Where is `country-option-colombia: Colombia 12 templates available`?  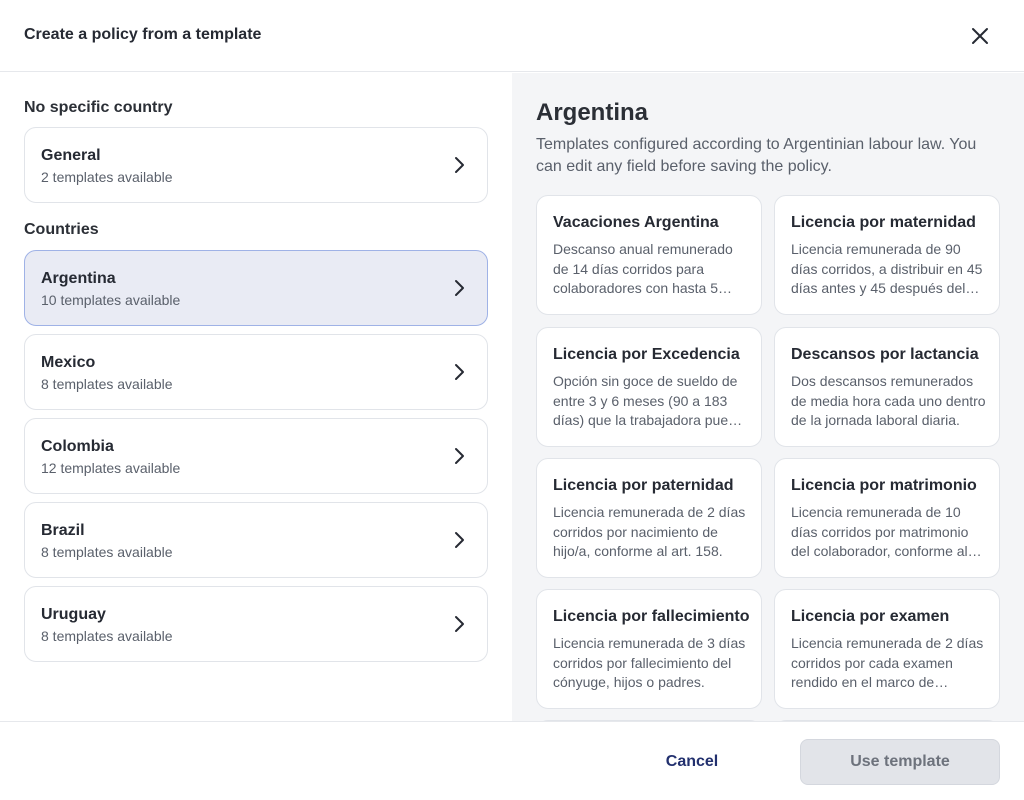
country-option-colombia: Colombia 12 templates available is located at coordinates (256, 456).